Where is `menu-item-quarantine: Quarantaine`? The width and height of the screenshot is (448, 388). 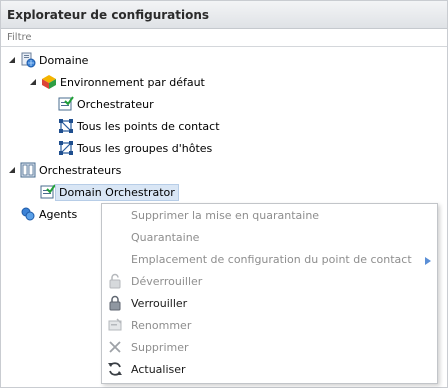 menu-item-quarantine: Quarantaine is located at coordinates (269, 237).